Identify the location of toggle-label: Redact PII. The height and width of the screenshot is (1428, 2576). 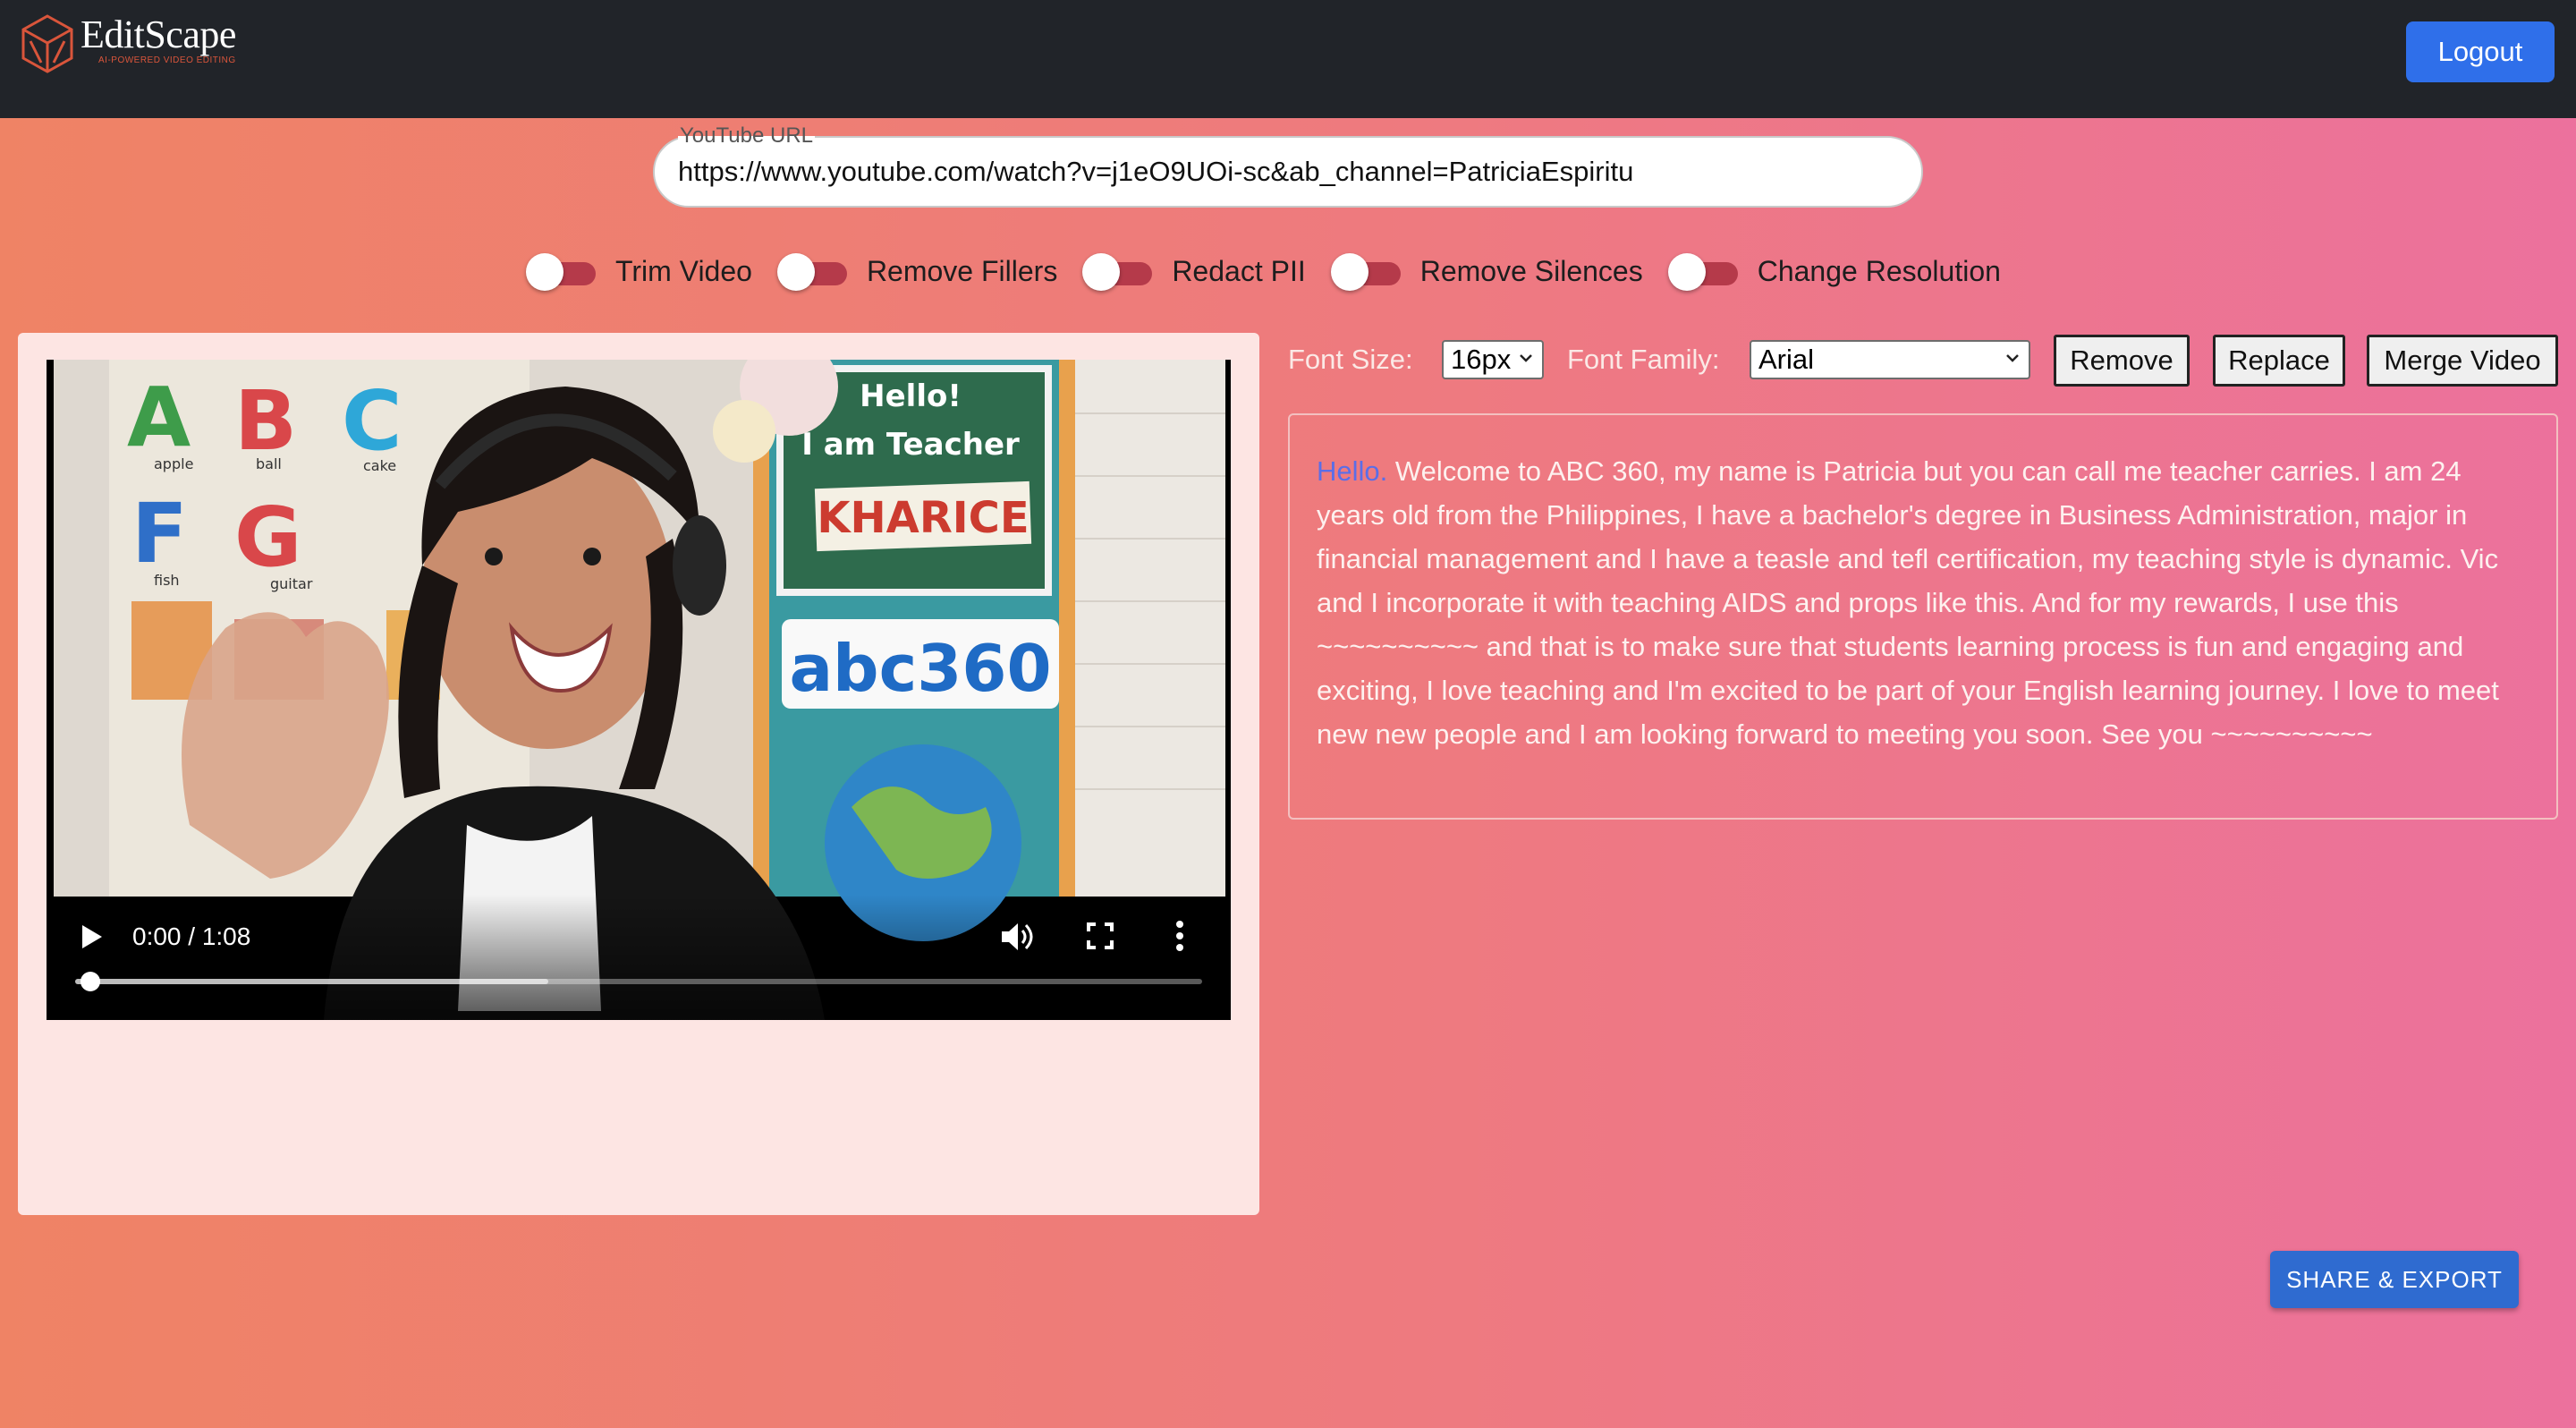
(1239, 270).